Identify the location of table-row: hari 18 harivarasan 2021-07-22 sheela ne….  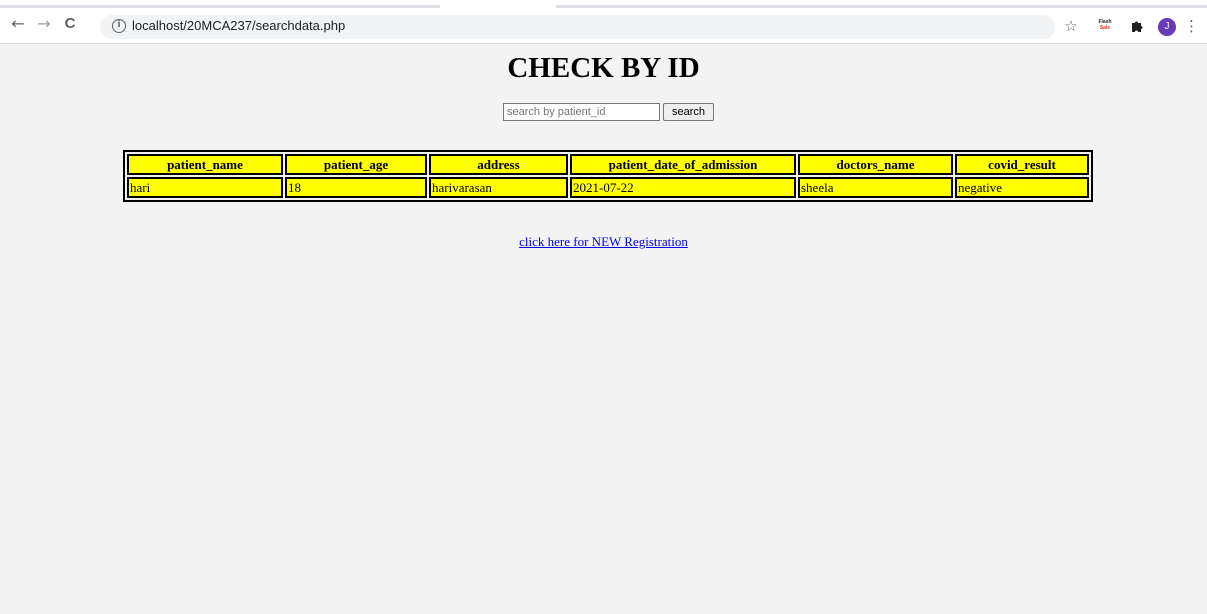
(608, 187).